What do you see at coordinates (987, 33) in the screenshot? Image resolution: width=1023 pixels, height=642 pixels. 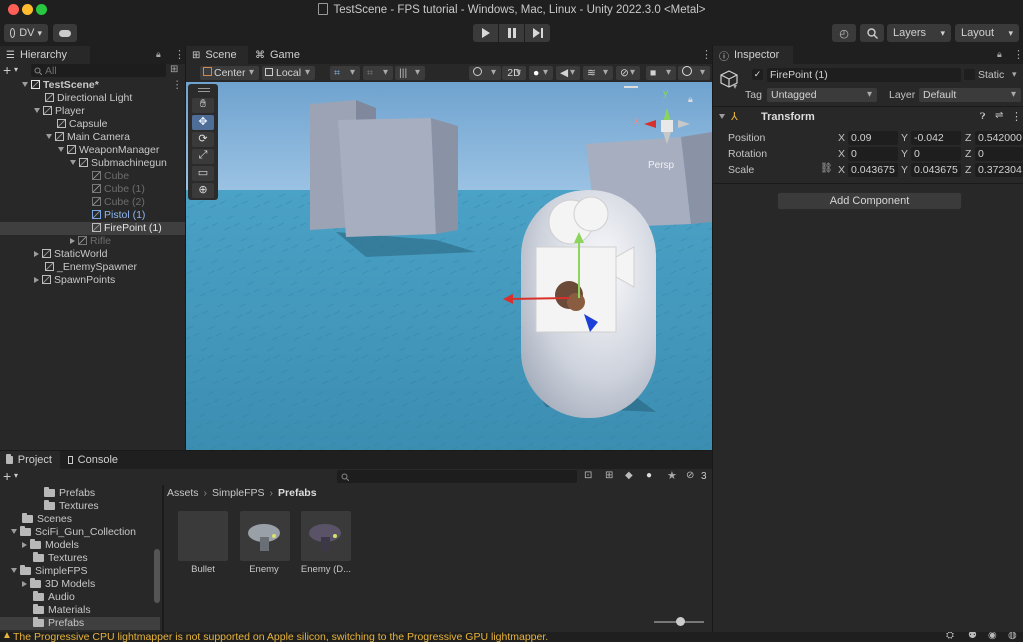 I see `layout-dropdown: Layout ▾` at bounding box center [987, 33].